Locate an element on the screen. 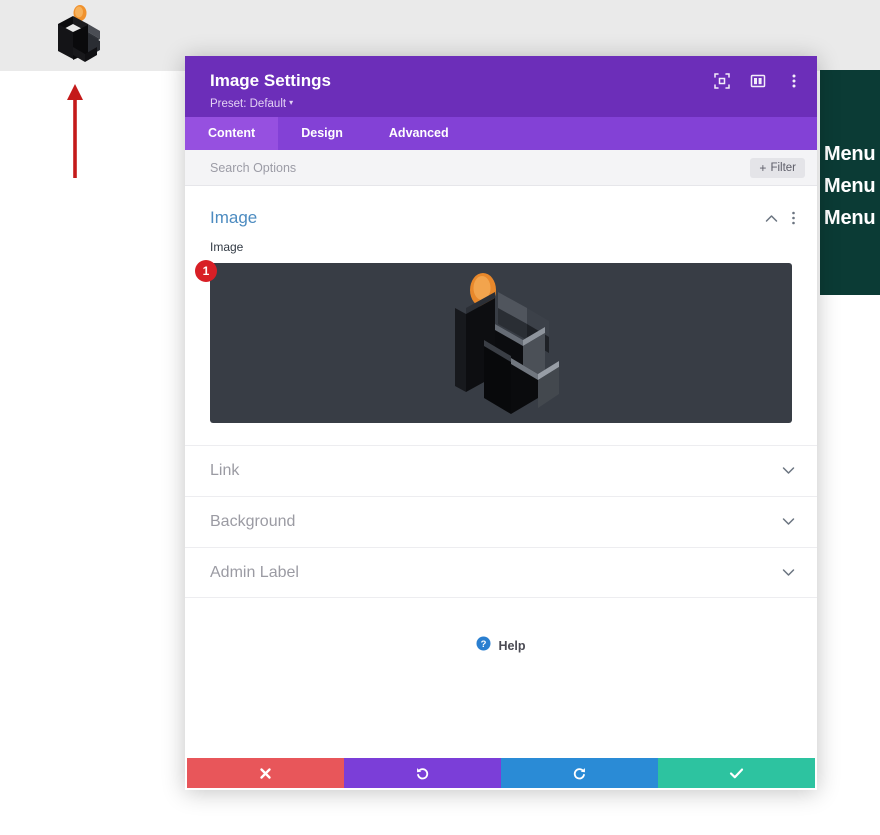 This screenshot has width=880, height=835. toggle-sections: Link Background Admin Label is located at coordinates (501, 521).